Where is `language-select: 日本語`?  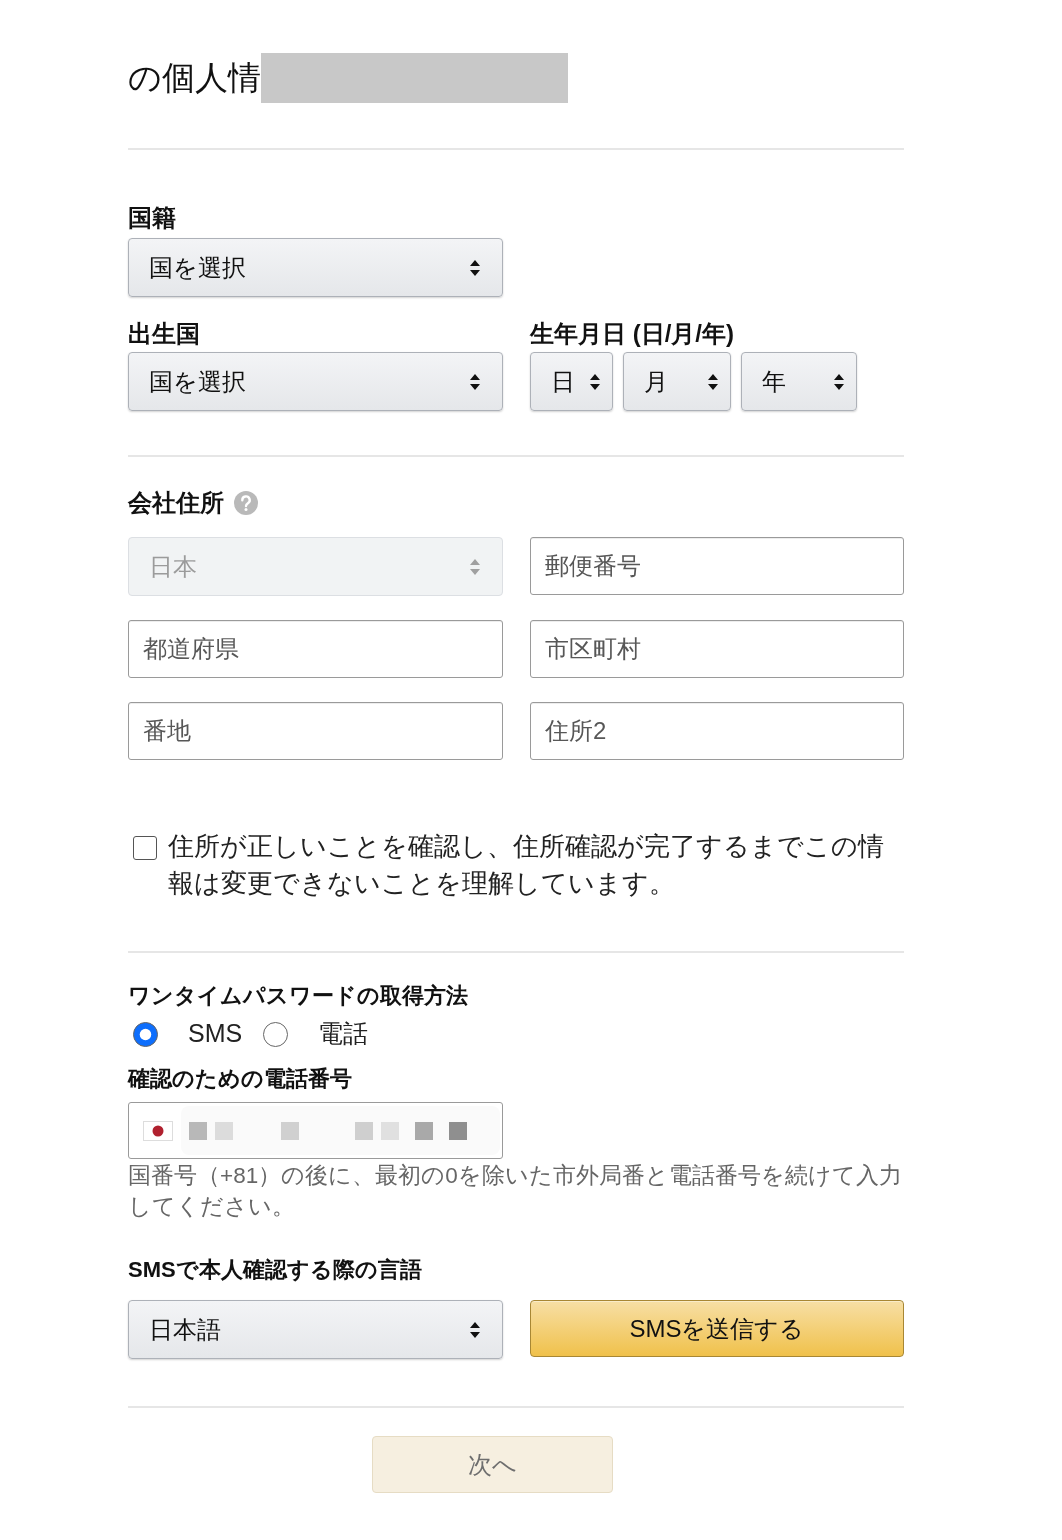
language-select: 日本語 is located at coordinates (315, 1329).